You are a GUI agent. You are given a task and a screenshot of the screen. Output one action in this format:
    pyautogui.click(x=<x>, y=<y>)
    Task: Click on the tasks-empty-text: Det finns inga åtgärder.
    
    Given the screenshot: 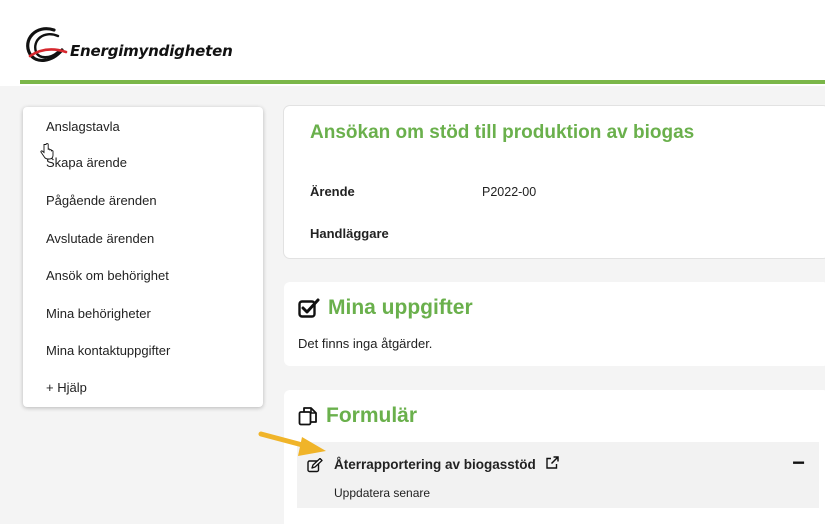 What is the action you would take?
    pyautogui.click(x=365, y=343)
    